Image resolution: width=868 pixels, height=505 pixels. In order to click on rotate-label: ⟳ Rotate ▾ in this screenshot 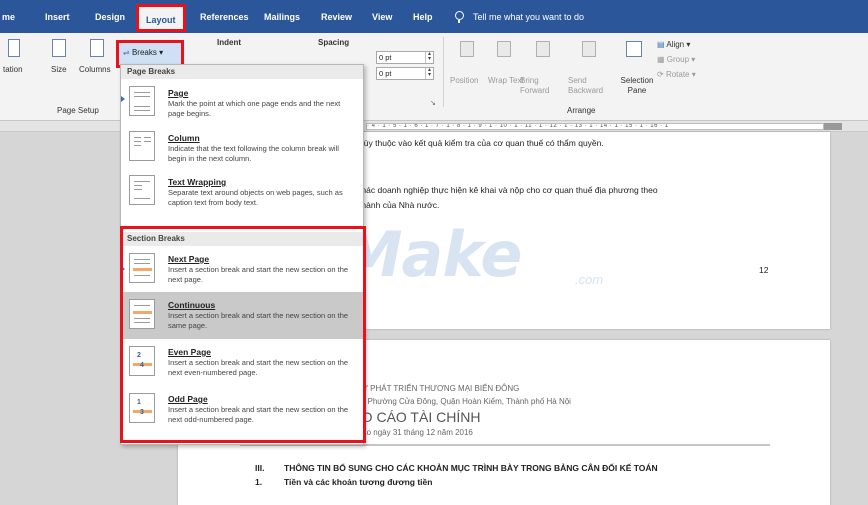, I will do `click(676, 74)`.